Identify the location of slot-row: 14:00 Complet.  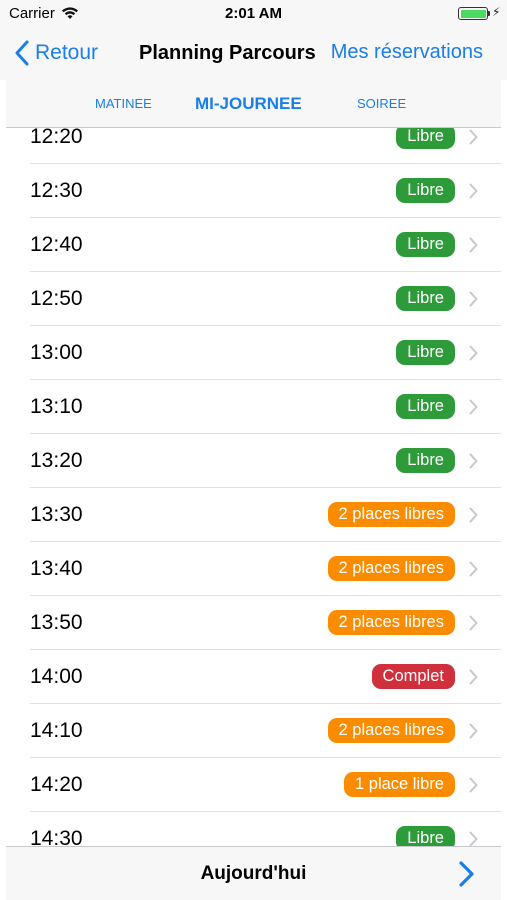
(253, 677).